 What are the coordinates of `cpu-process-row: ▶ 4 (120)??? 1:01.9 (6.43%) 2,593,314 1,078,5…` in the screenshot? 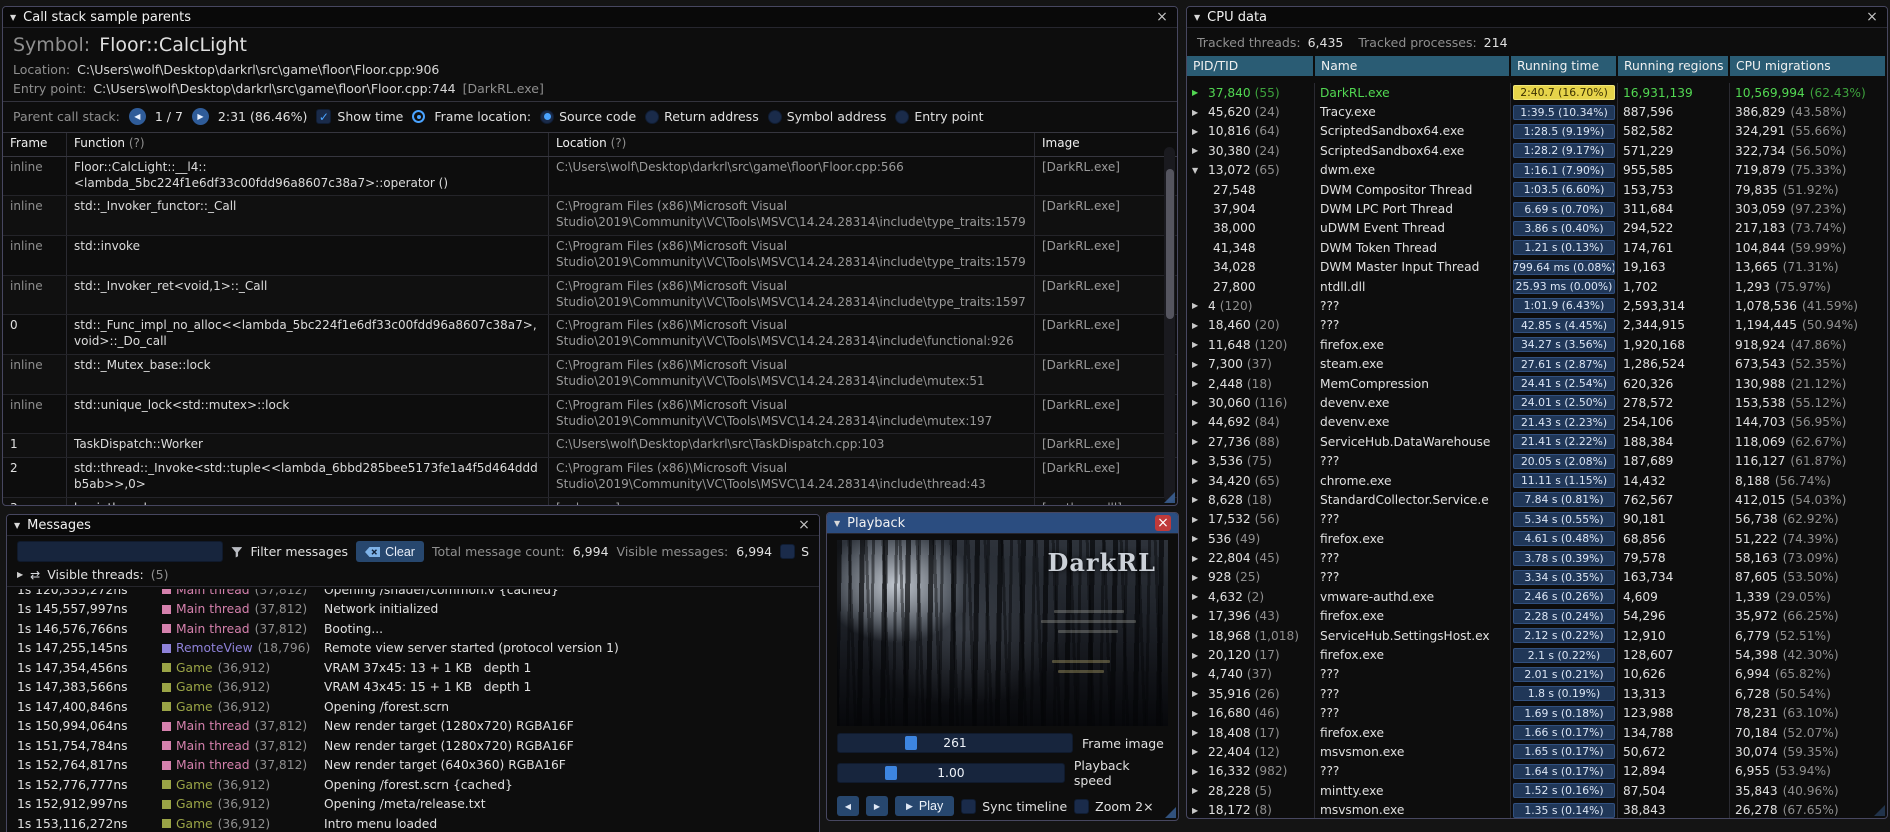 It's located at (1537, 306).